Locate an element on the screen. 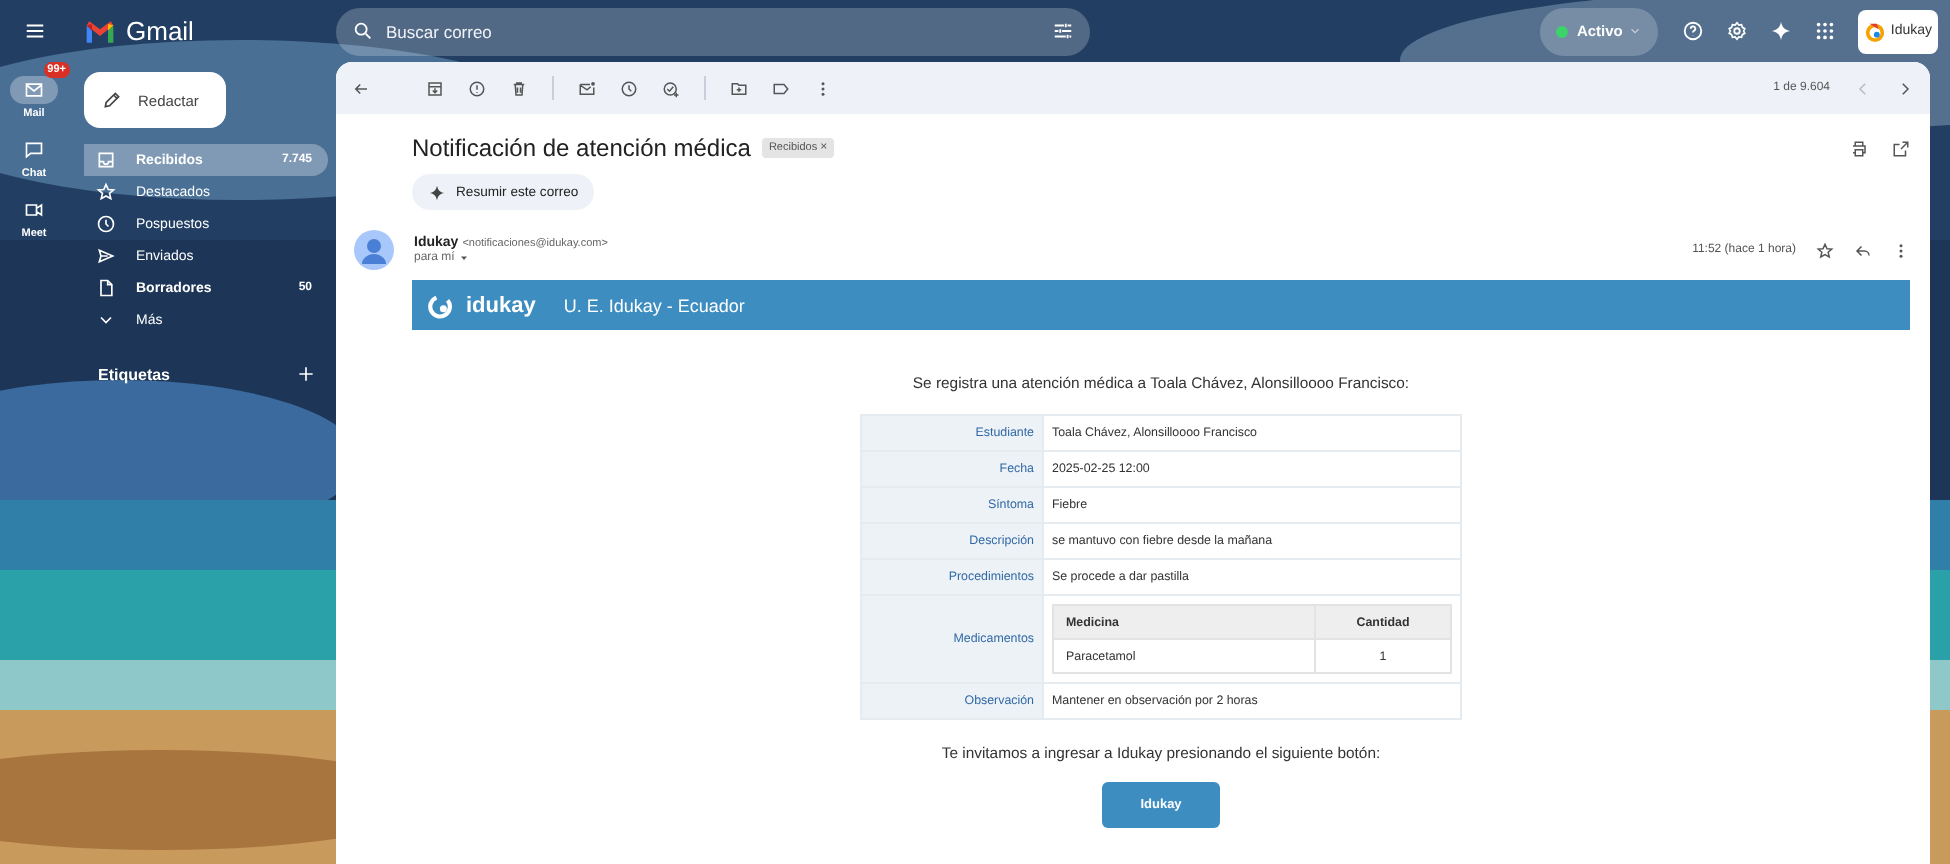 The height and width of the screenshot is (864, 1950). document-icon is located at coordinates (106, 288).